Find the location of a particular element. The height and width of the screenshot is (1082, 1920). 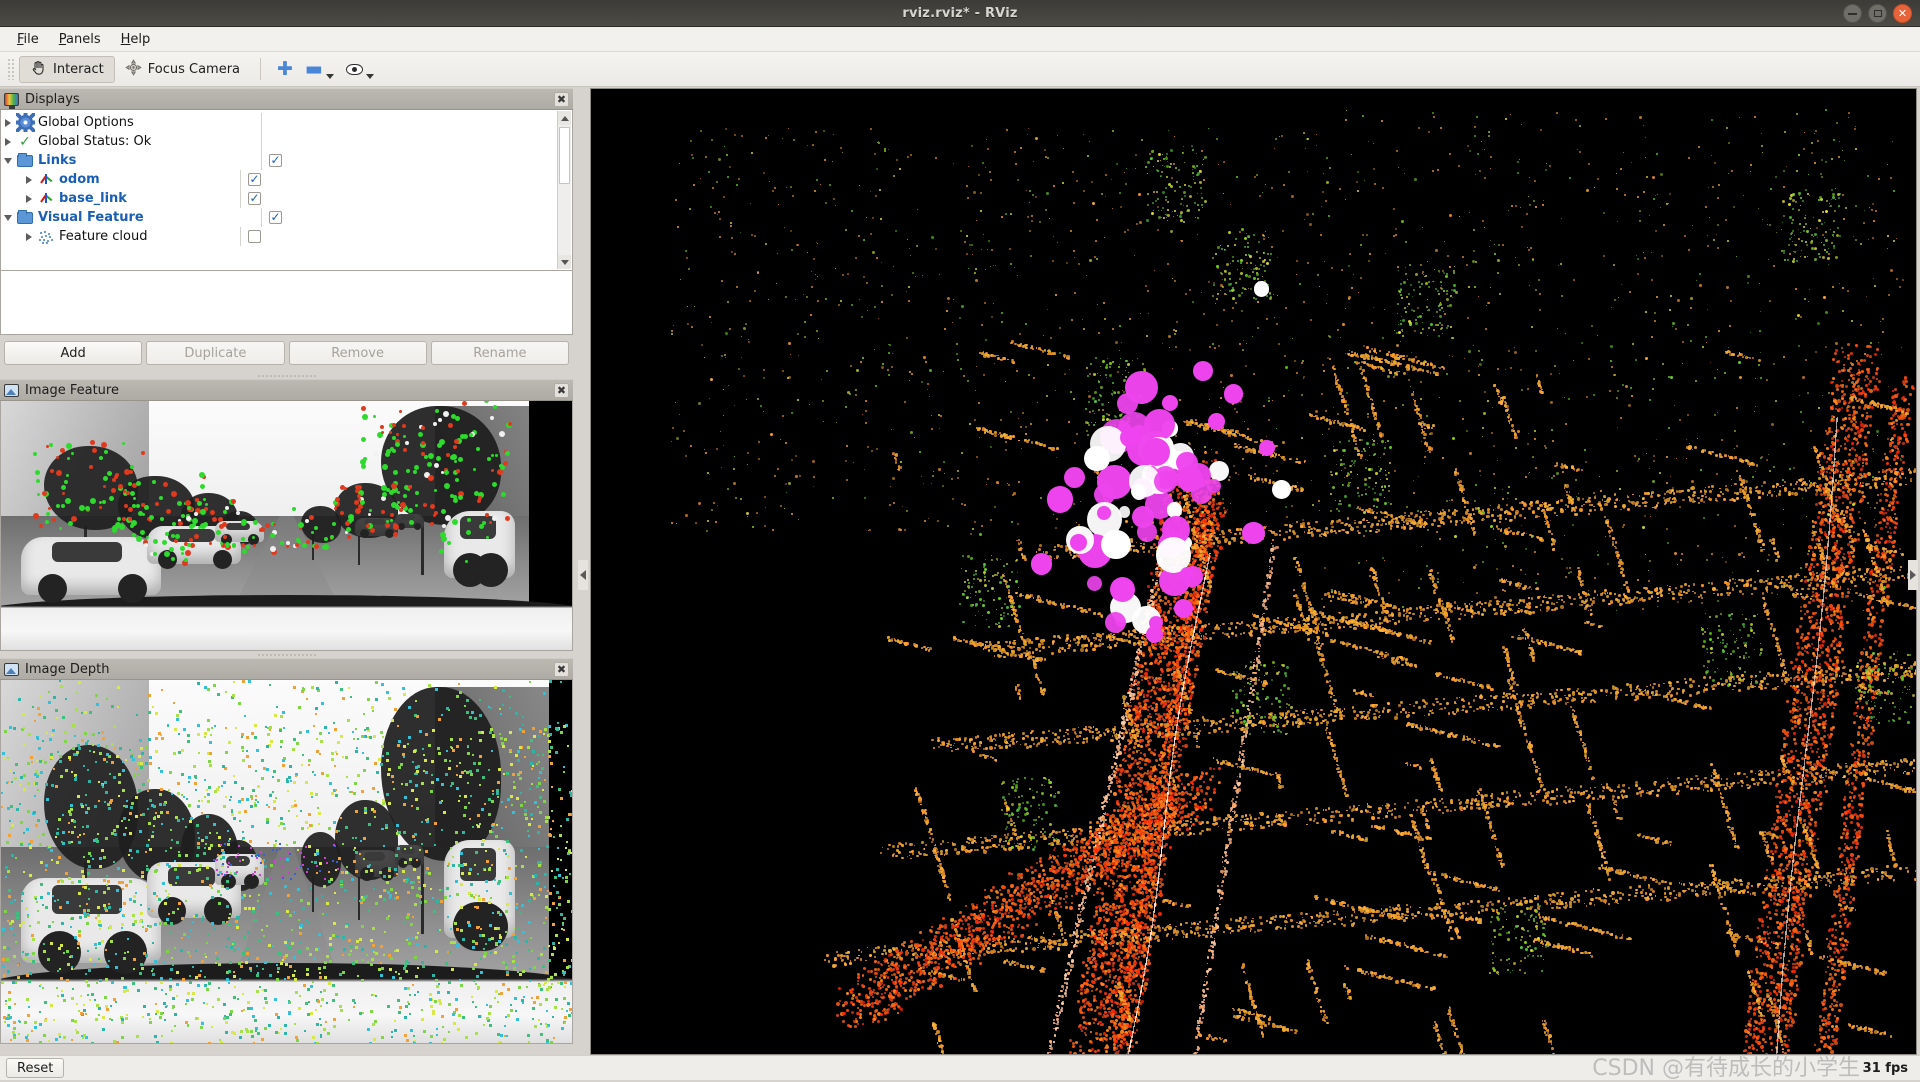

visibility-tool-button is located at coordinates (360, 69).